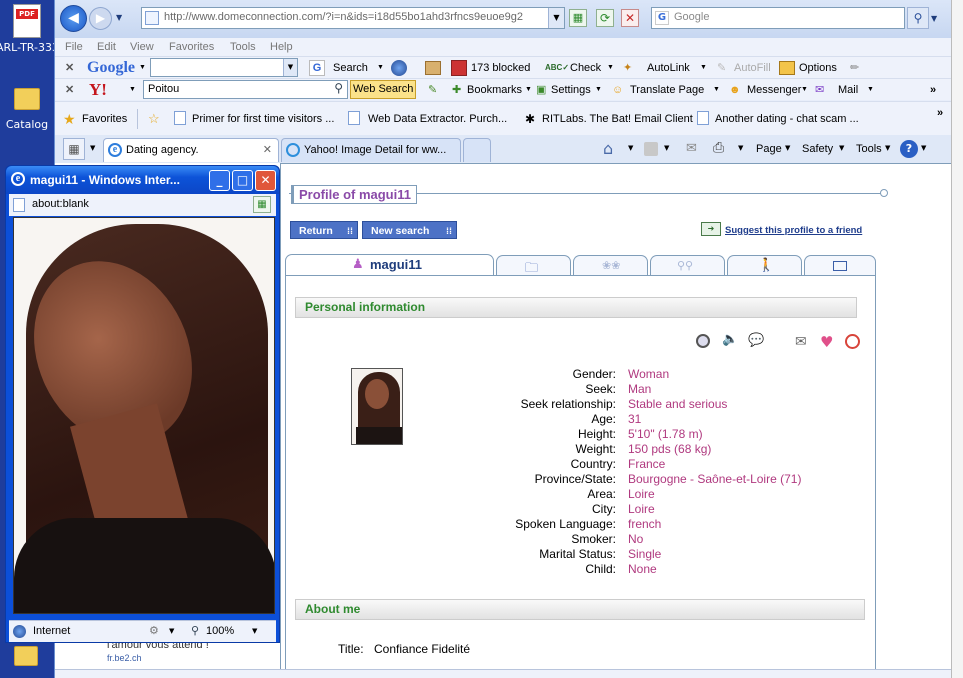 This screenshot has width=963, height=678. Describe the element at coordinates (630, 18) in the screenshot. I see `stop-button: ✕` at that location.